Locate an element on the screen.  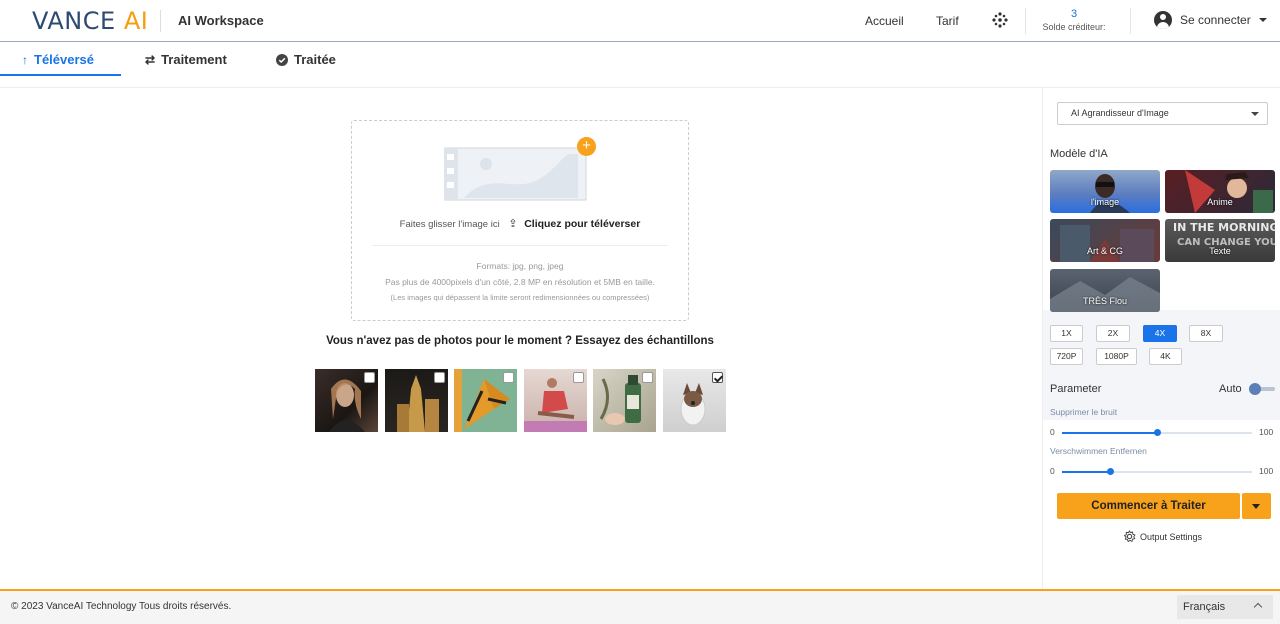
credit-balance: 3 Solde créditeur: is located at coordinates (1074, 20).